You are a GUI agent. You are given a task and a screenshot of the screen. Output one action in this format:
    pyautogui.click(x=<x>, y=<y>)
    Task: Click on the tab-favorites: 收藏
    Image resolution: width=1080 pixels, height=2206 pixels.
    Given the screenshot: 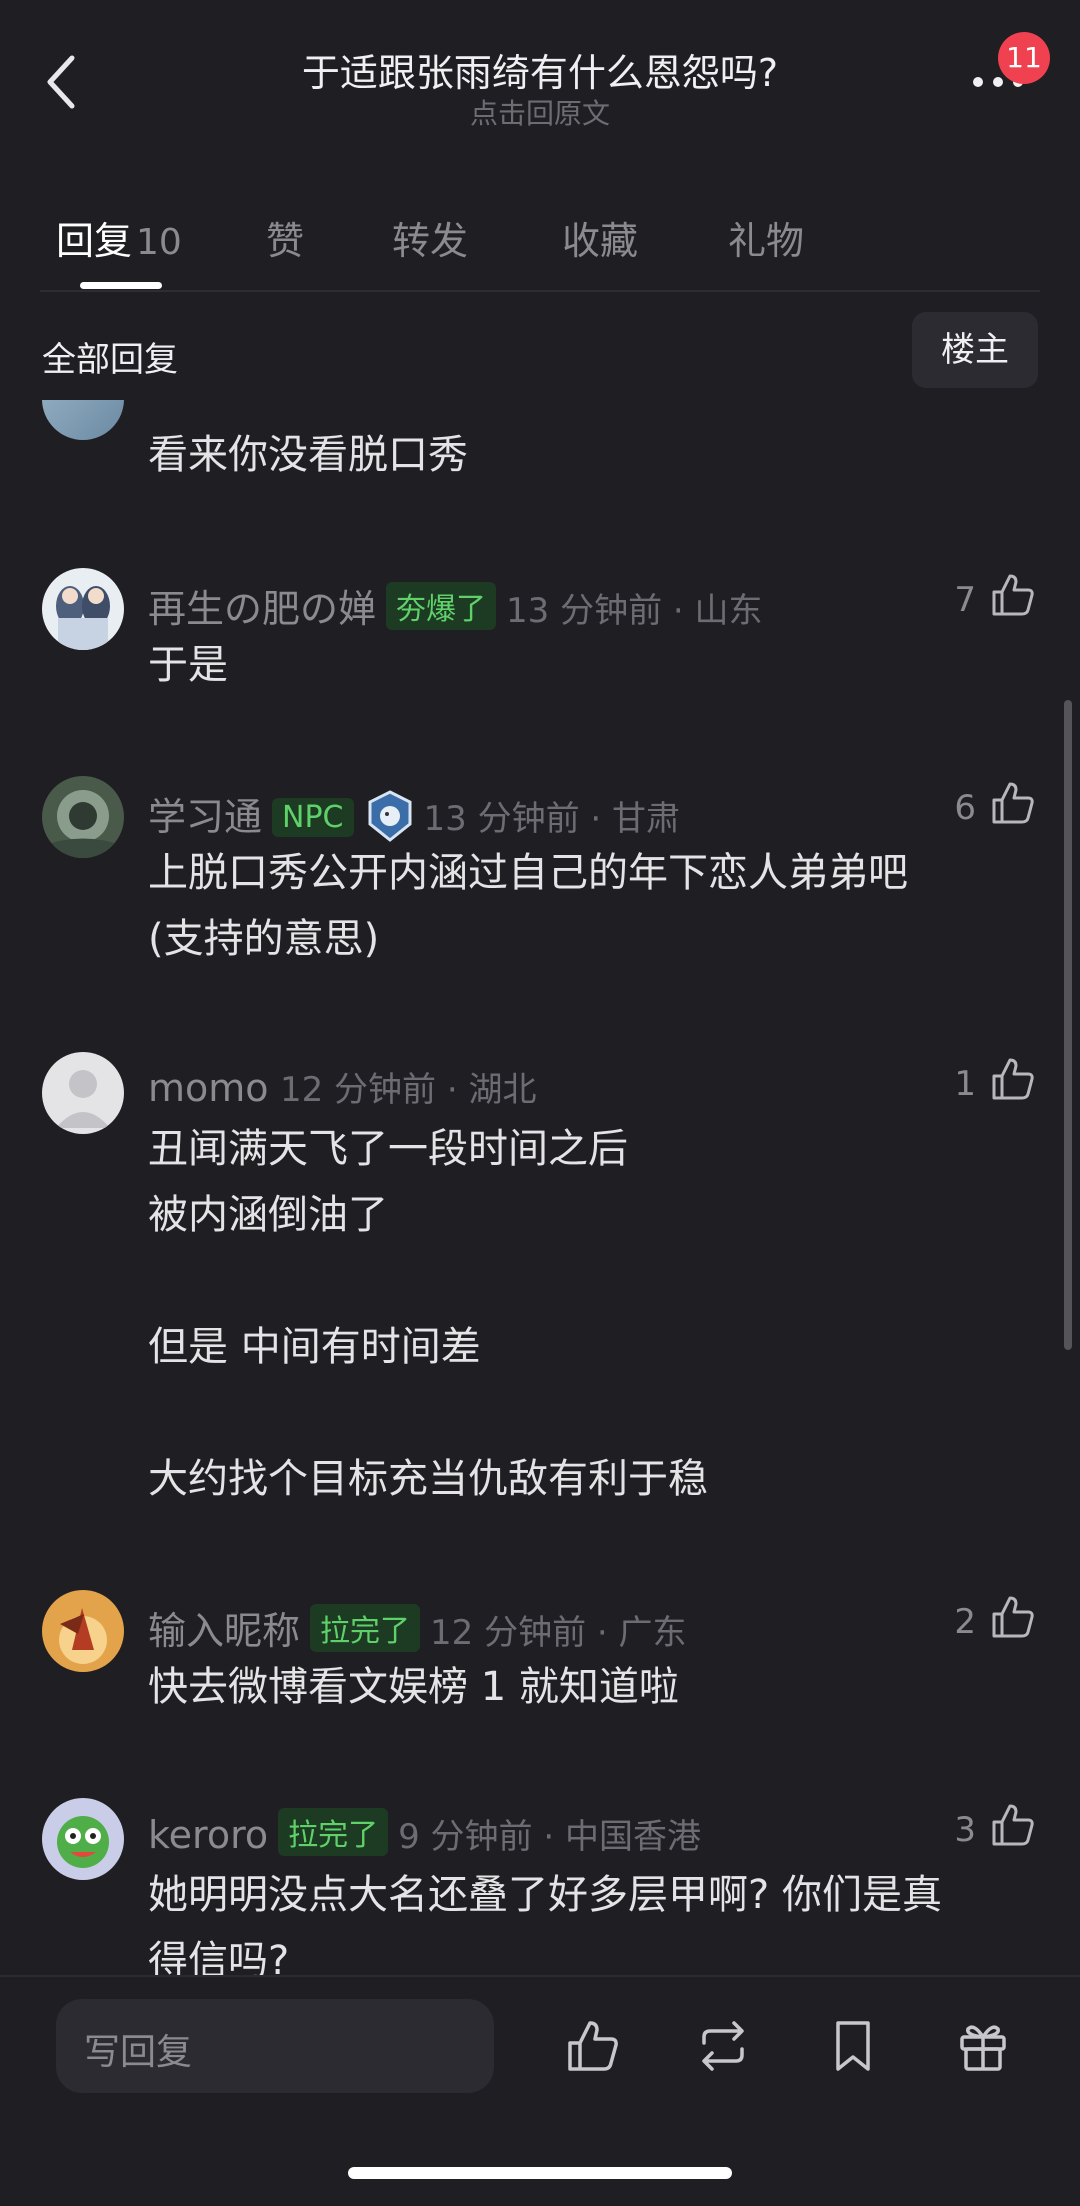 What is the action you would take?
    pyautogui.click(x=600, y=237)
    